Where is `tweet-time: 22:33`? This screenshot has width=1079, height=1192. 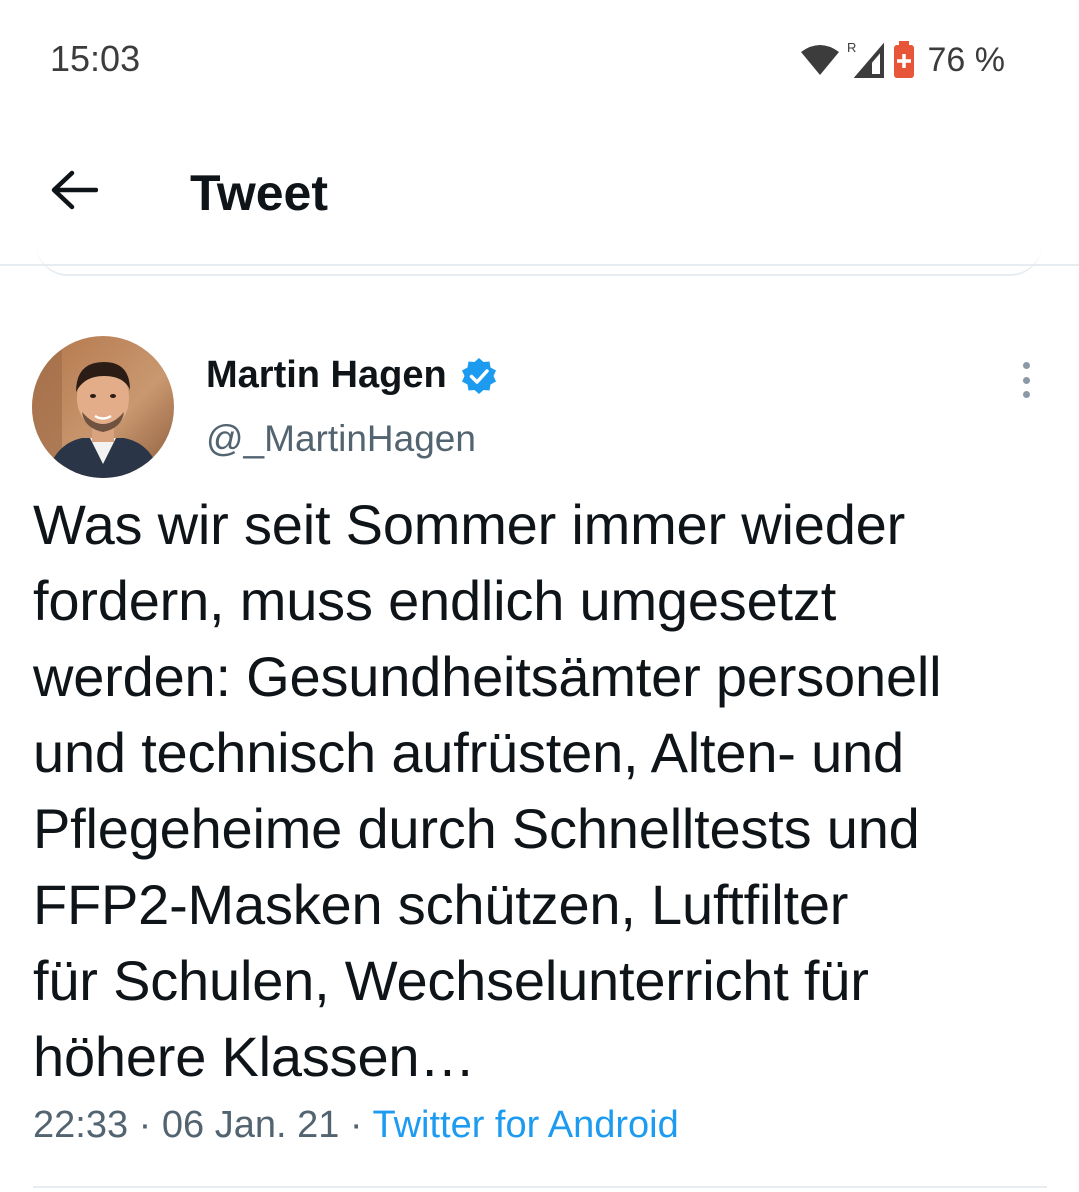
tweet-time: 22:33 is located at coordinates (80, 1125).